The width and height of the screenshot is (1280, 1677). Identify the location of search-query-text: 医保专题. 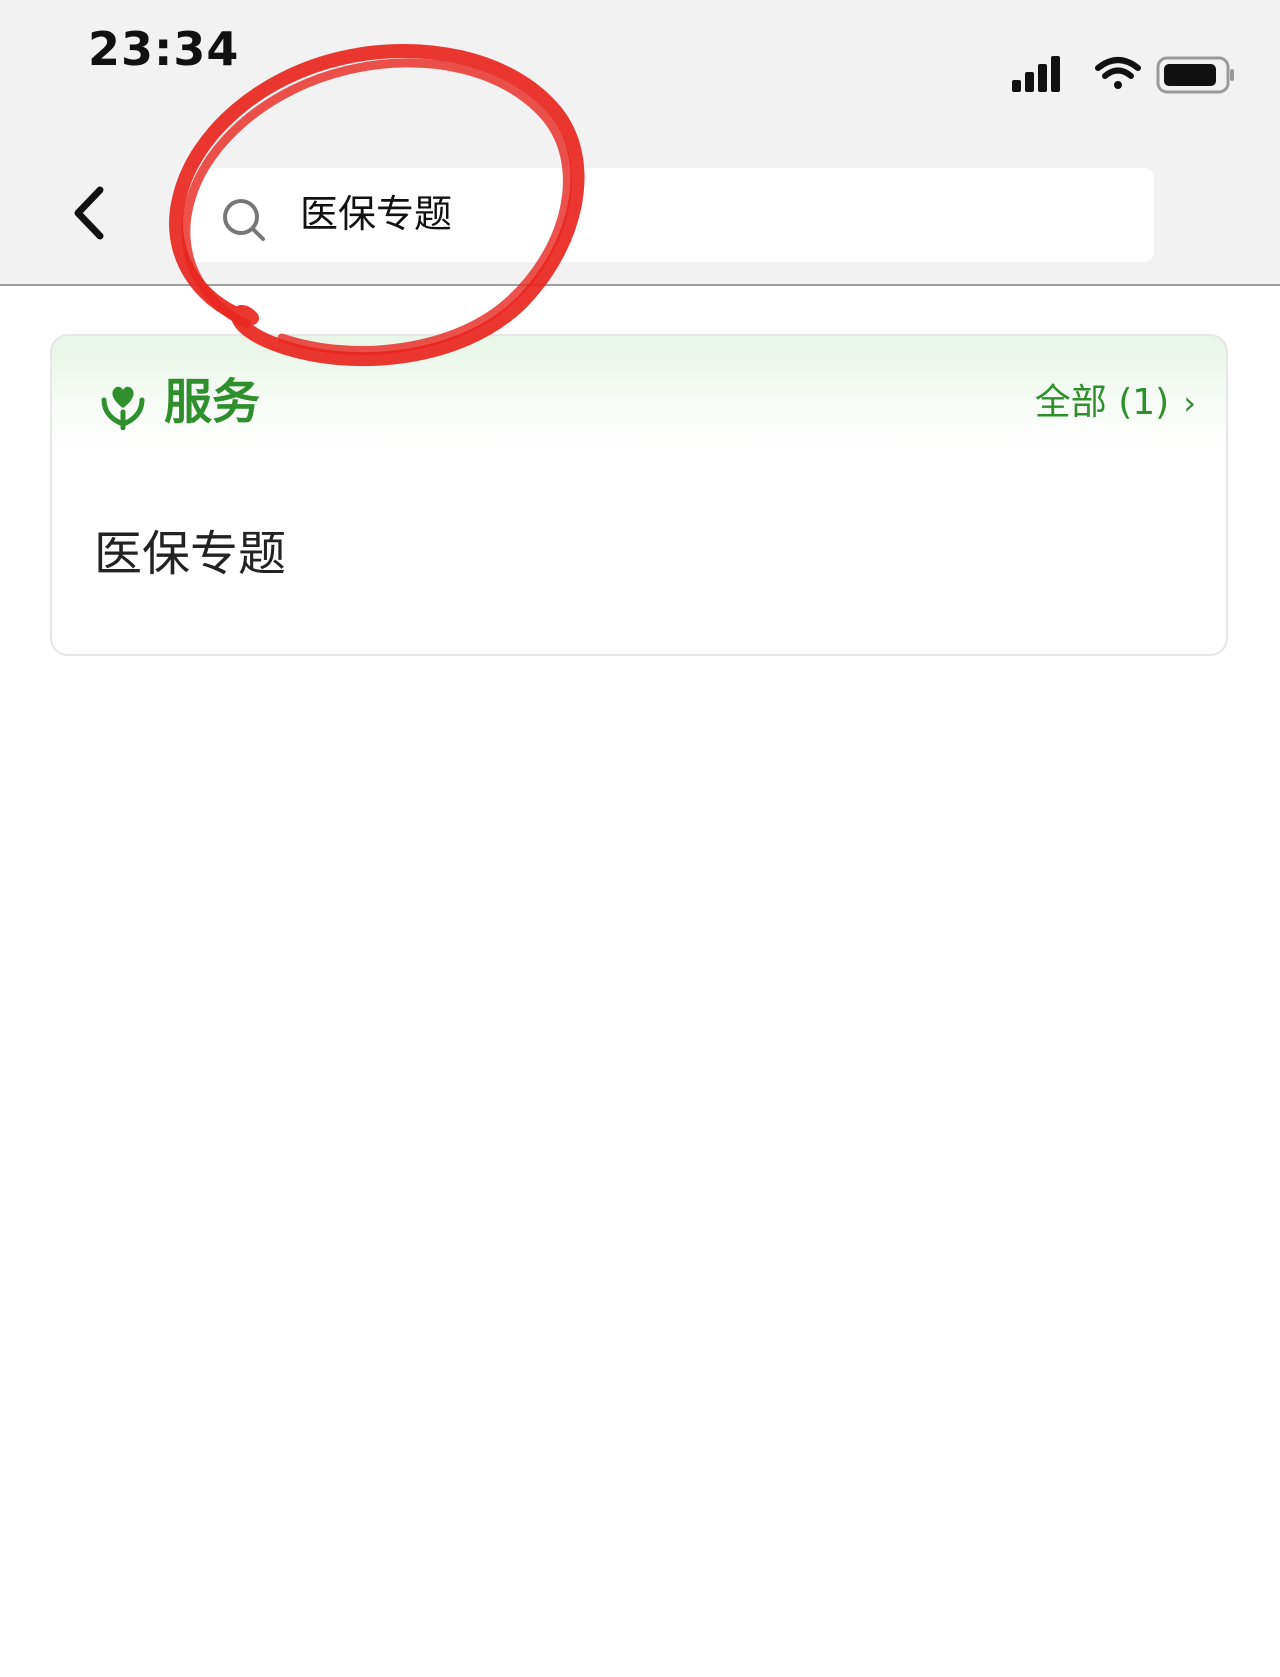
(376, 214).